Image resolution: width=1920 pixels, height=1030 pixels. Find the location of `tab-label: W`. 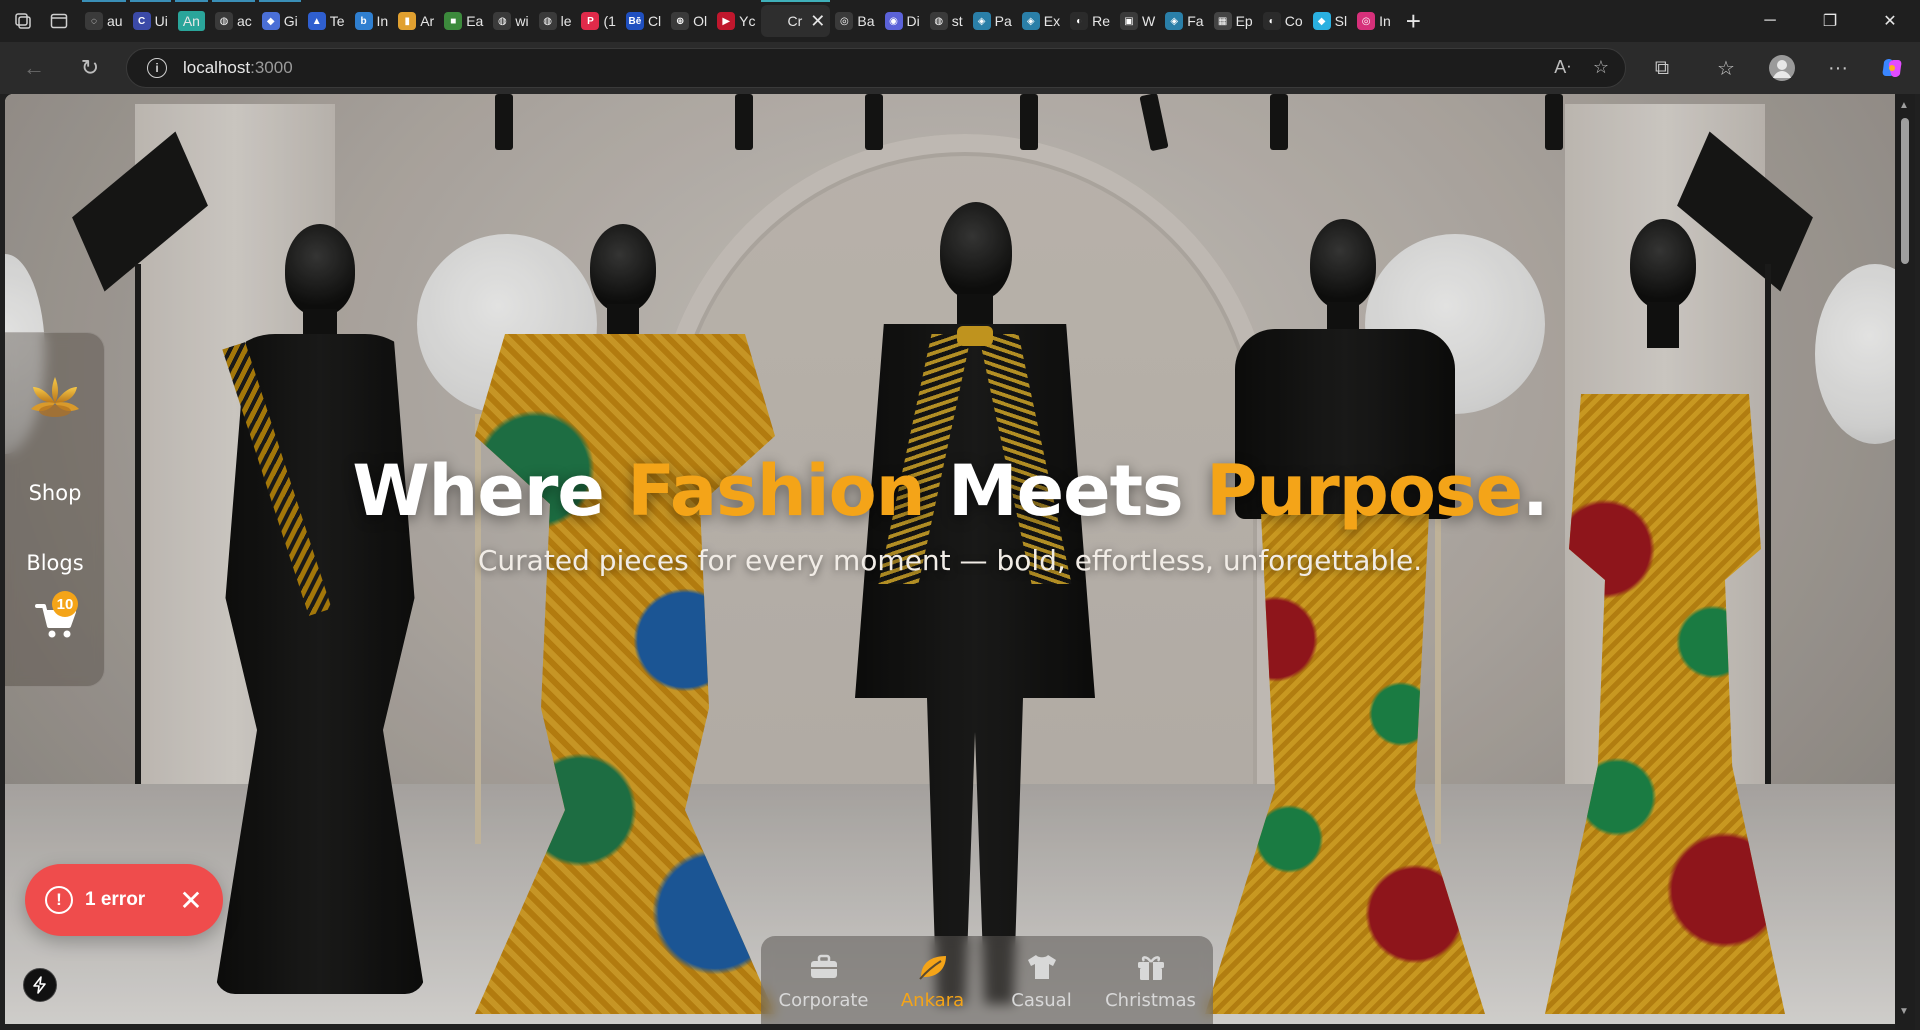

tab-label: W is located at coordinates (1149, 21).